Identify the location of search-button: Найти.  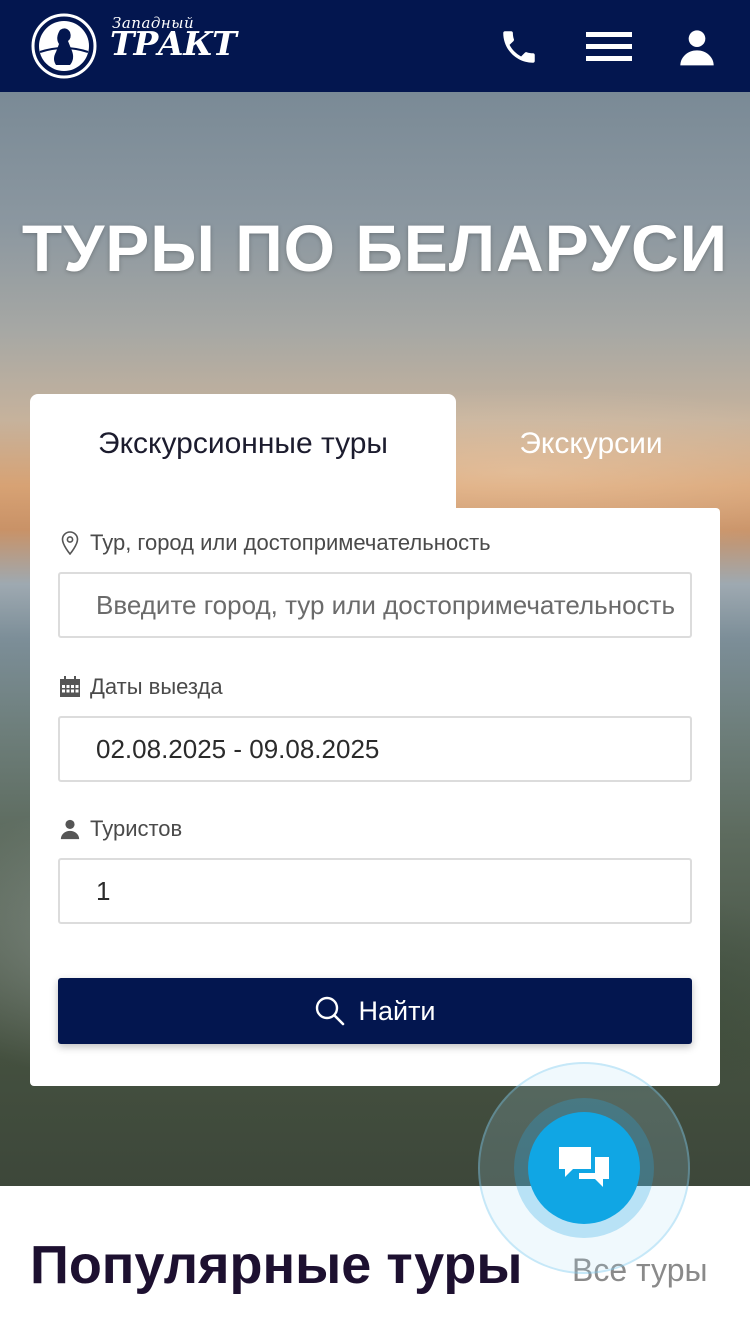
(375, 1011).